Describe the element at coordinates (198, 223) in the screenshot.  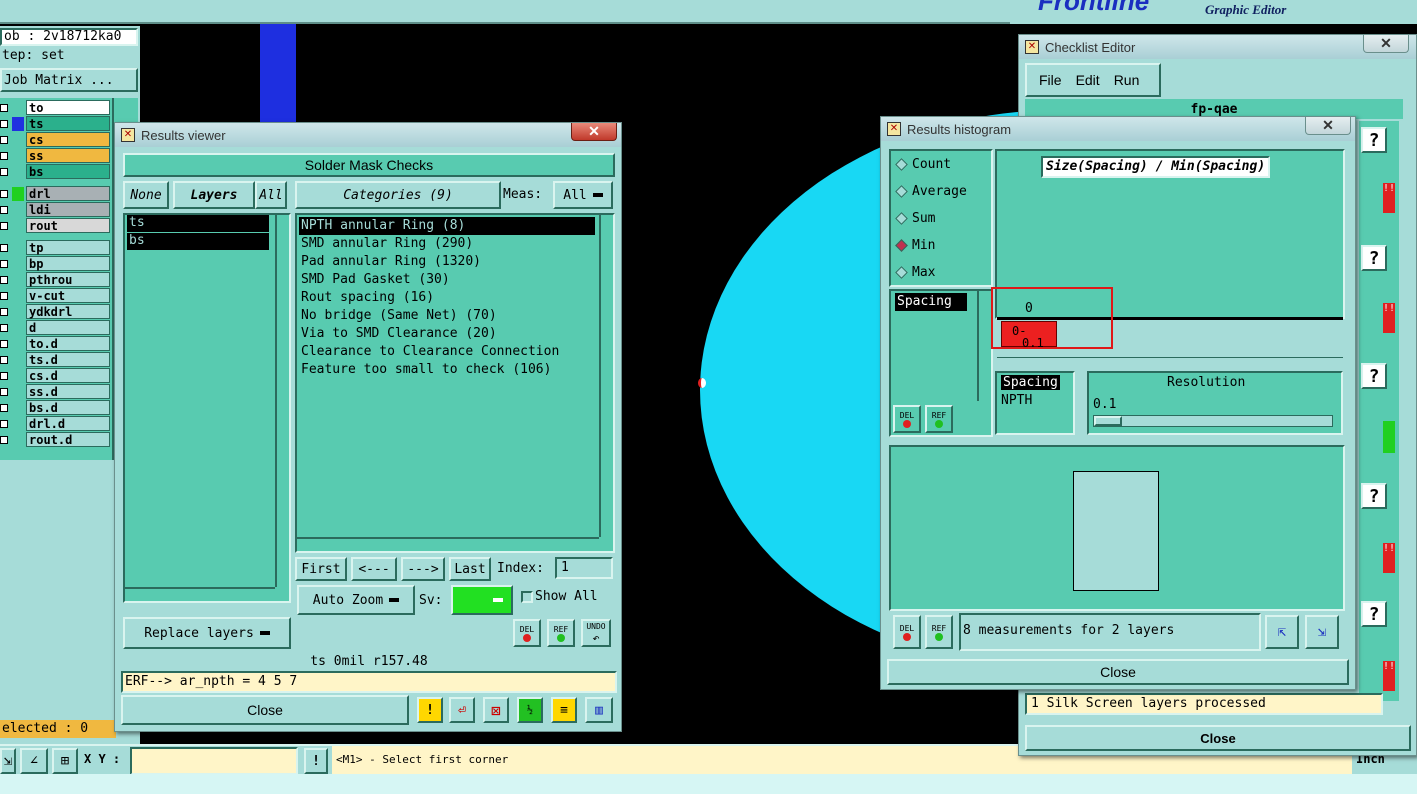
I see `layer-result-ts: ts` at that location.